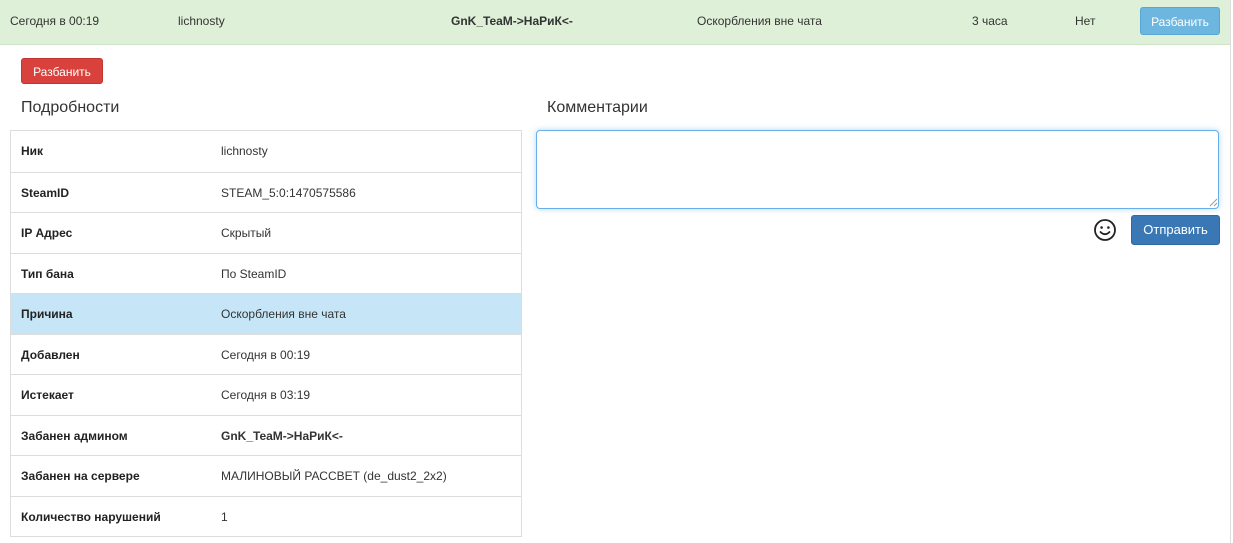 This screenshot has height=543, width=1233. I want to click on comment-input, so click(877, 169).